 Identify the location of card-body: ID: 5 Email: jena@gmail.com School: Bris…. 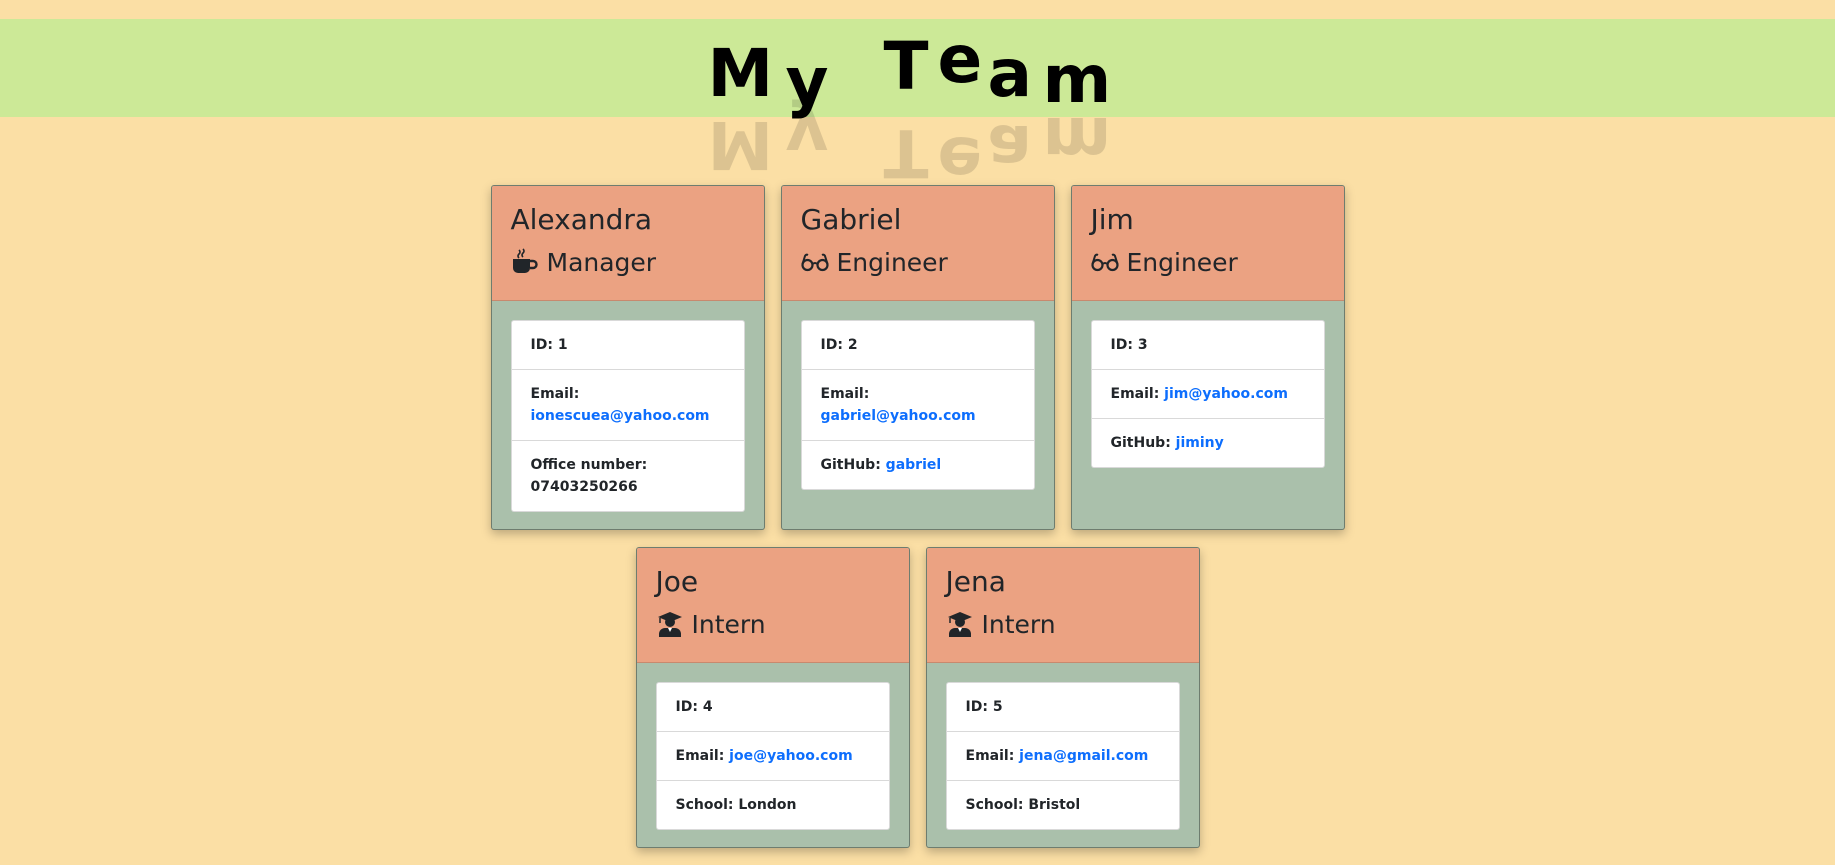
(1063, 755).